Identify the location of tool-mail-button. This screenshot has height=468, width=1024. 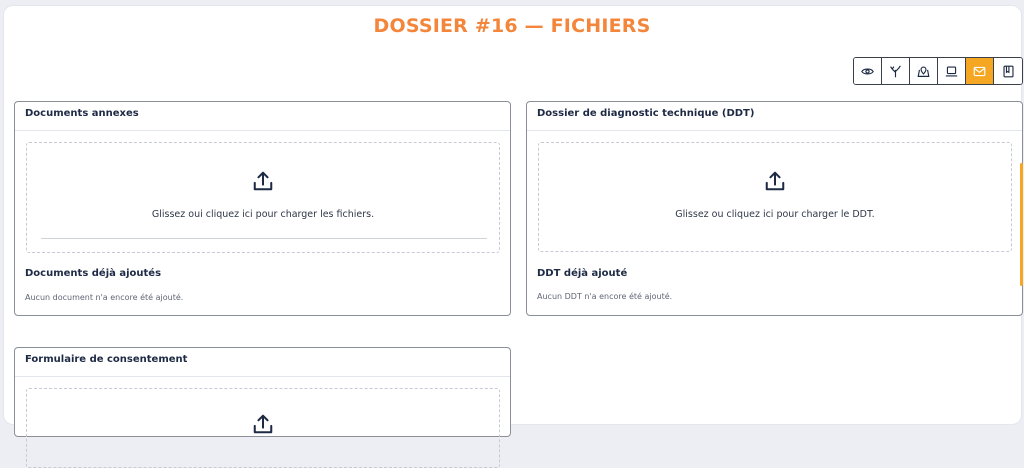
(980, 71).